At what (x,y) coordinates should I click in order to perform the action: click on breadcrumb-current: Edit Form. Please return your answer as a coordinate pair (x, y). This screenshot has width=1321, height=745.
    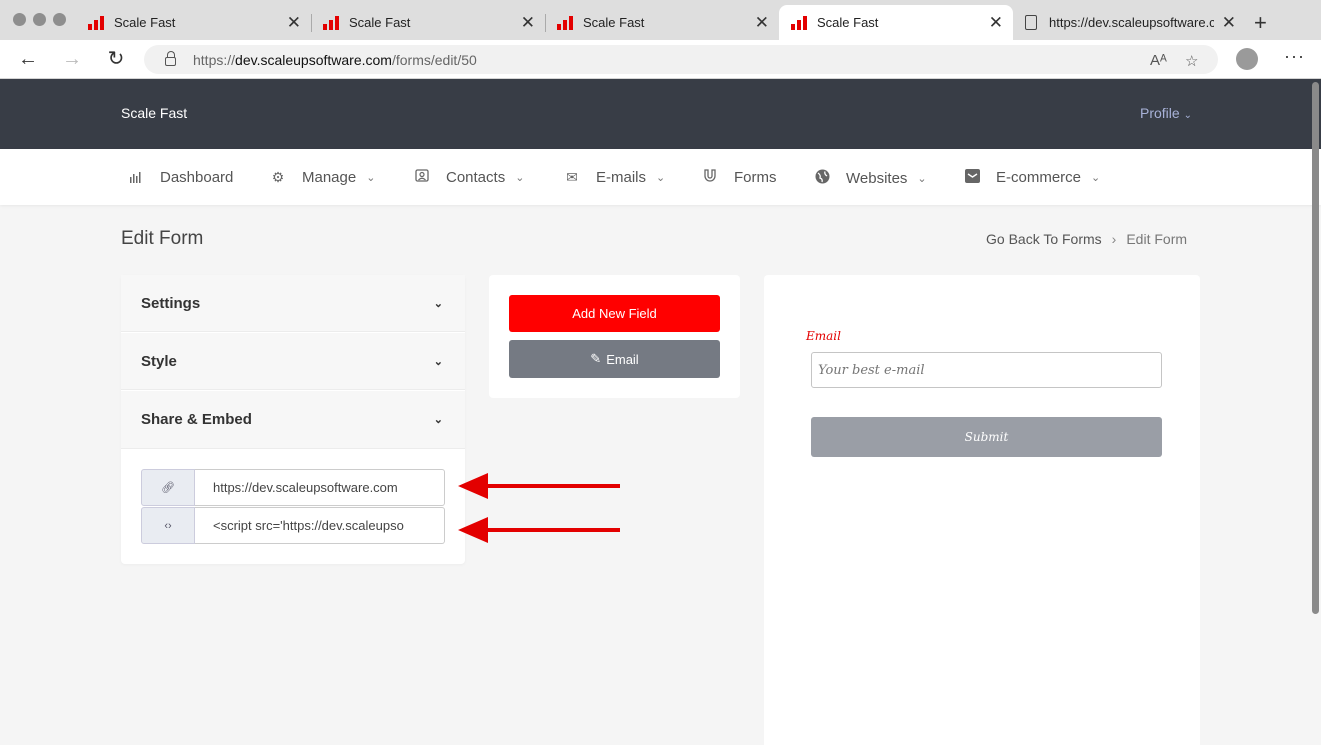
    Looking at the image, I should click on (1157, 239).